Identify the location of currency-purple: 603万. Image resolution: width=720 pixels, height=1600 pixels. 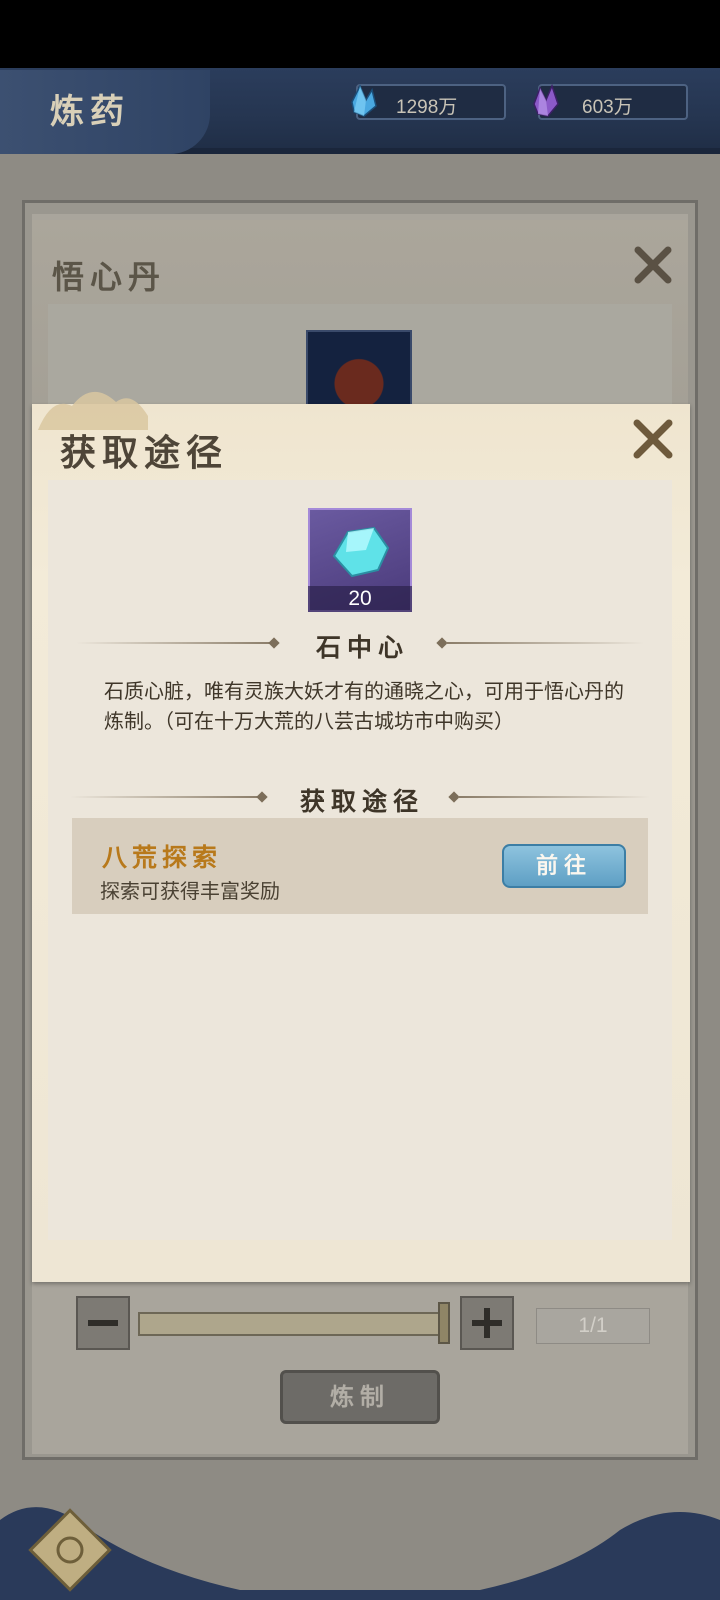
(610, 101).